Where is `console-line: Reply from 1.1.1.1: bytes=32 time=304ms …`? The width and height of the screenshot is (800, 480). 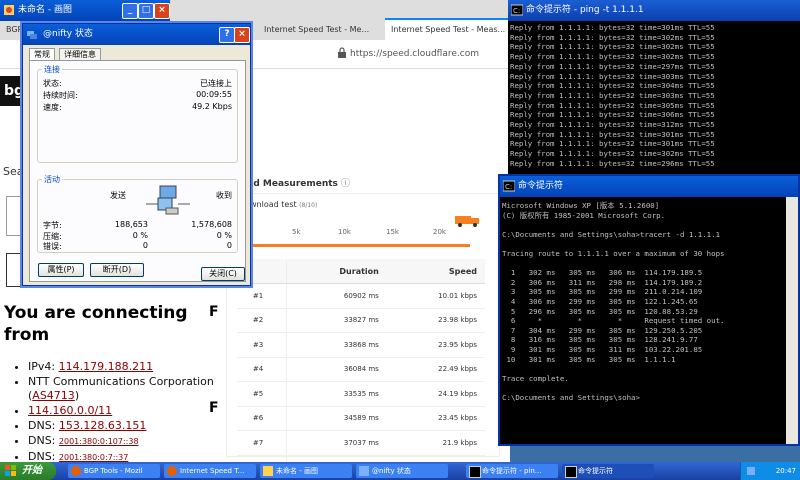 console-line: Reply from 1.1.1.1: bytes=32 time=304ms … is located at coordinates (612, 86).